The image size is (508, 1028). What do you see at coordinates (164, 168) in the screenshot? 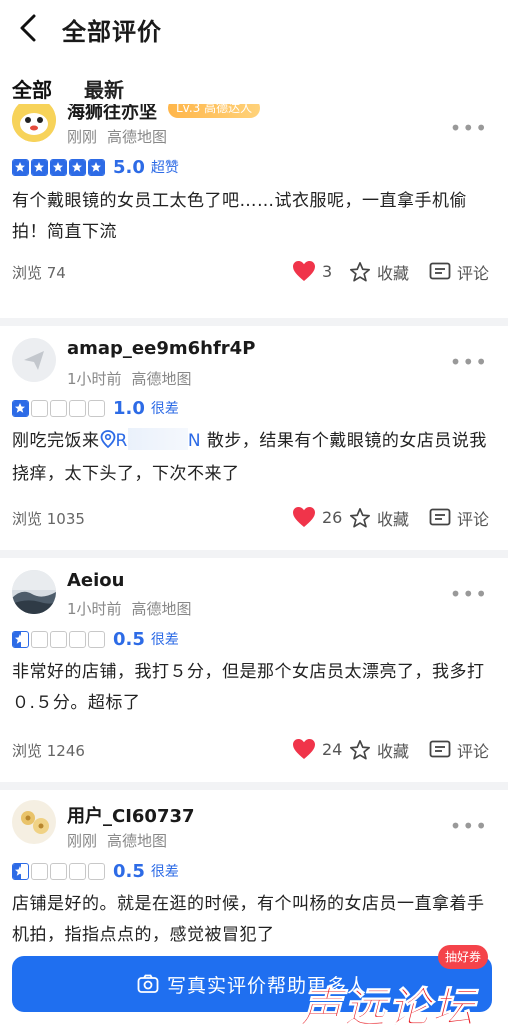
I see `rating-label: 超赞` at bounding box center [164, 168].